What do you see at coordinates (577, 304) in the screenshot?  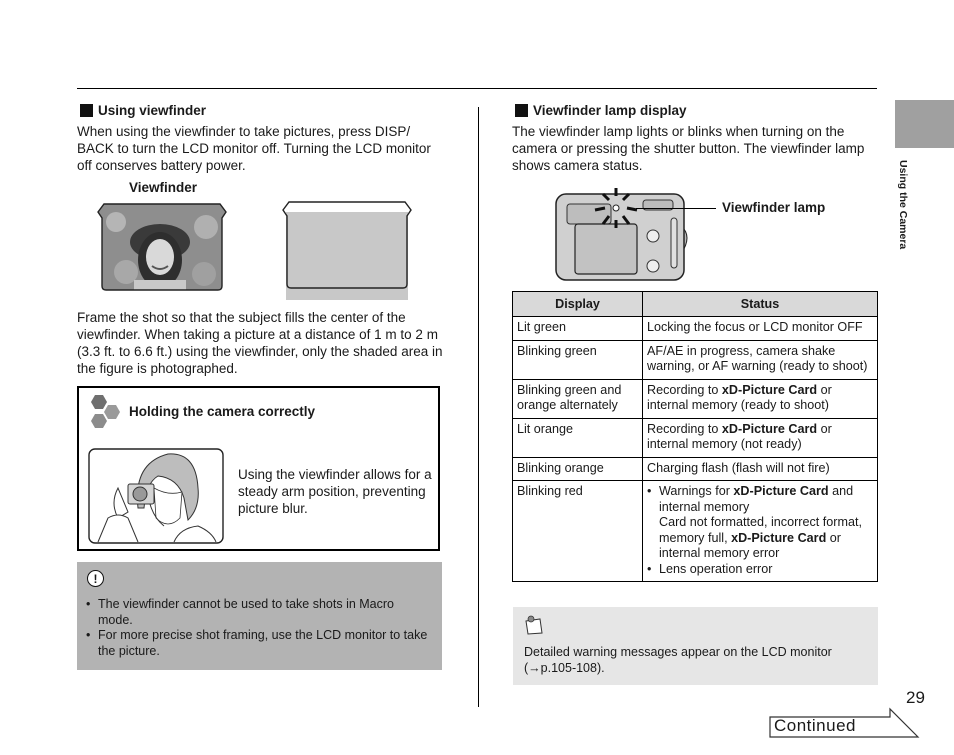 I see `column-header-display: Display` at bounding box center [577, 304].